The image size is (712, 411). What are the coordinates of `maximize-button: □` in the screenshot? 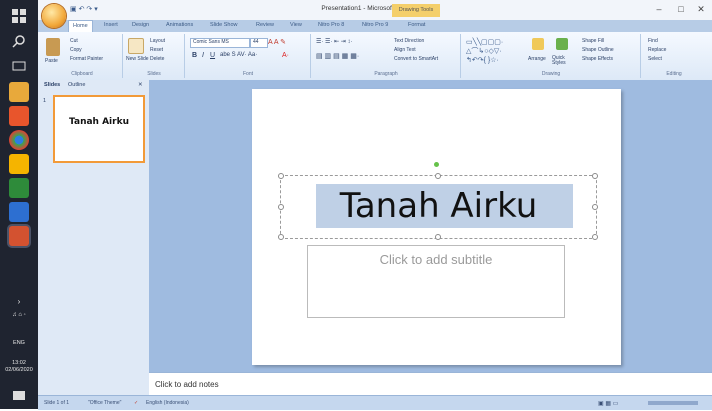 It's located at (681, 9).